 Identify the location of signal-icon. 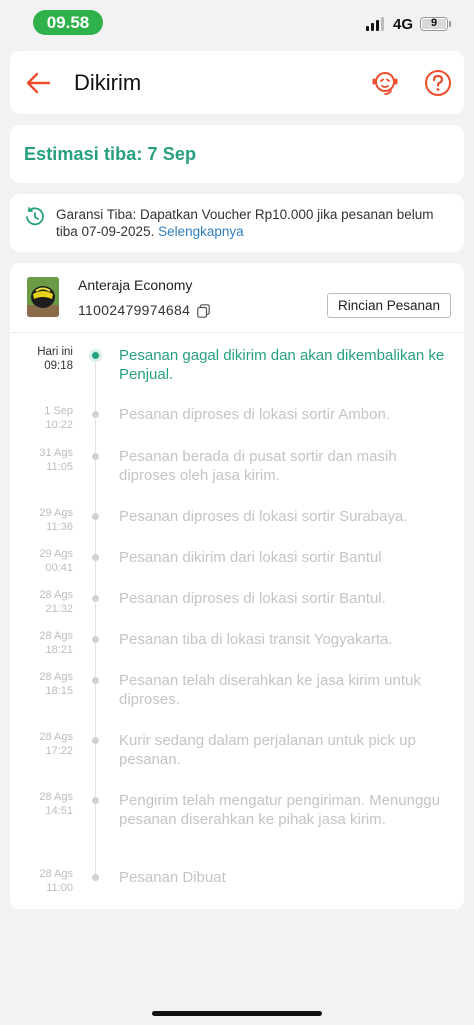
(375, 24).